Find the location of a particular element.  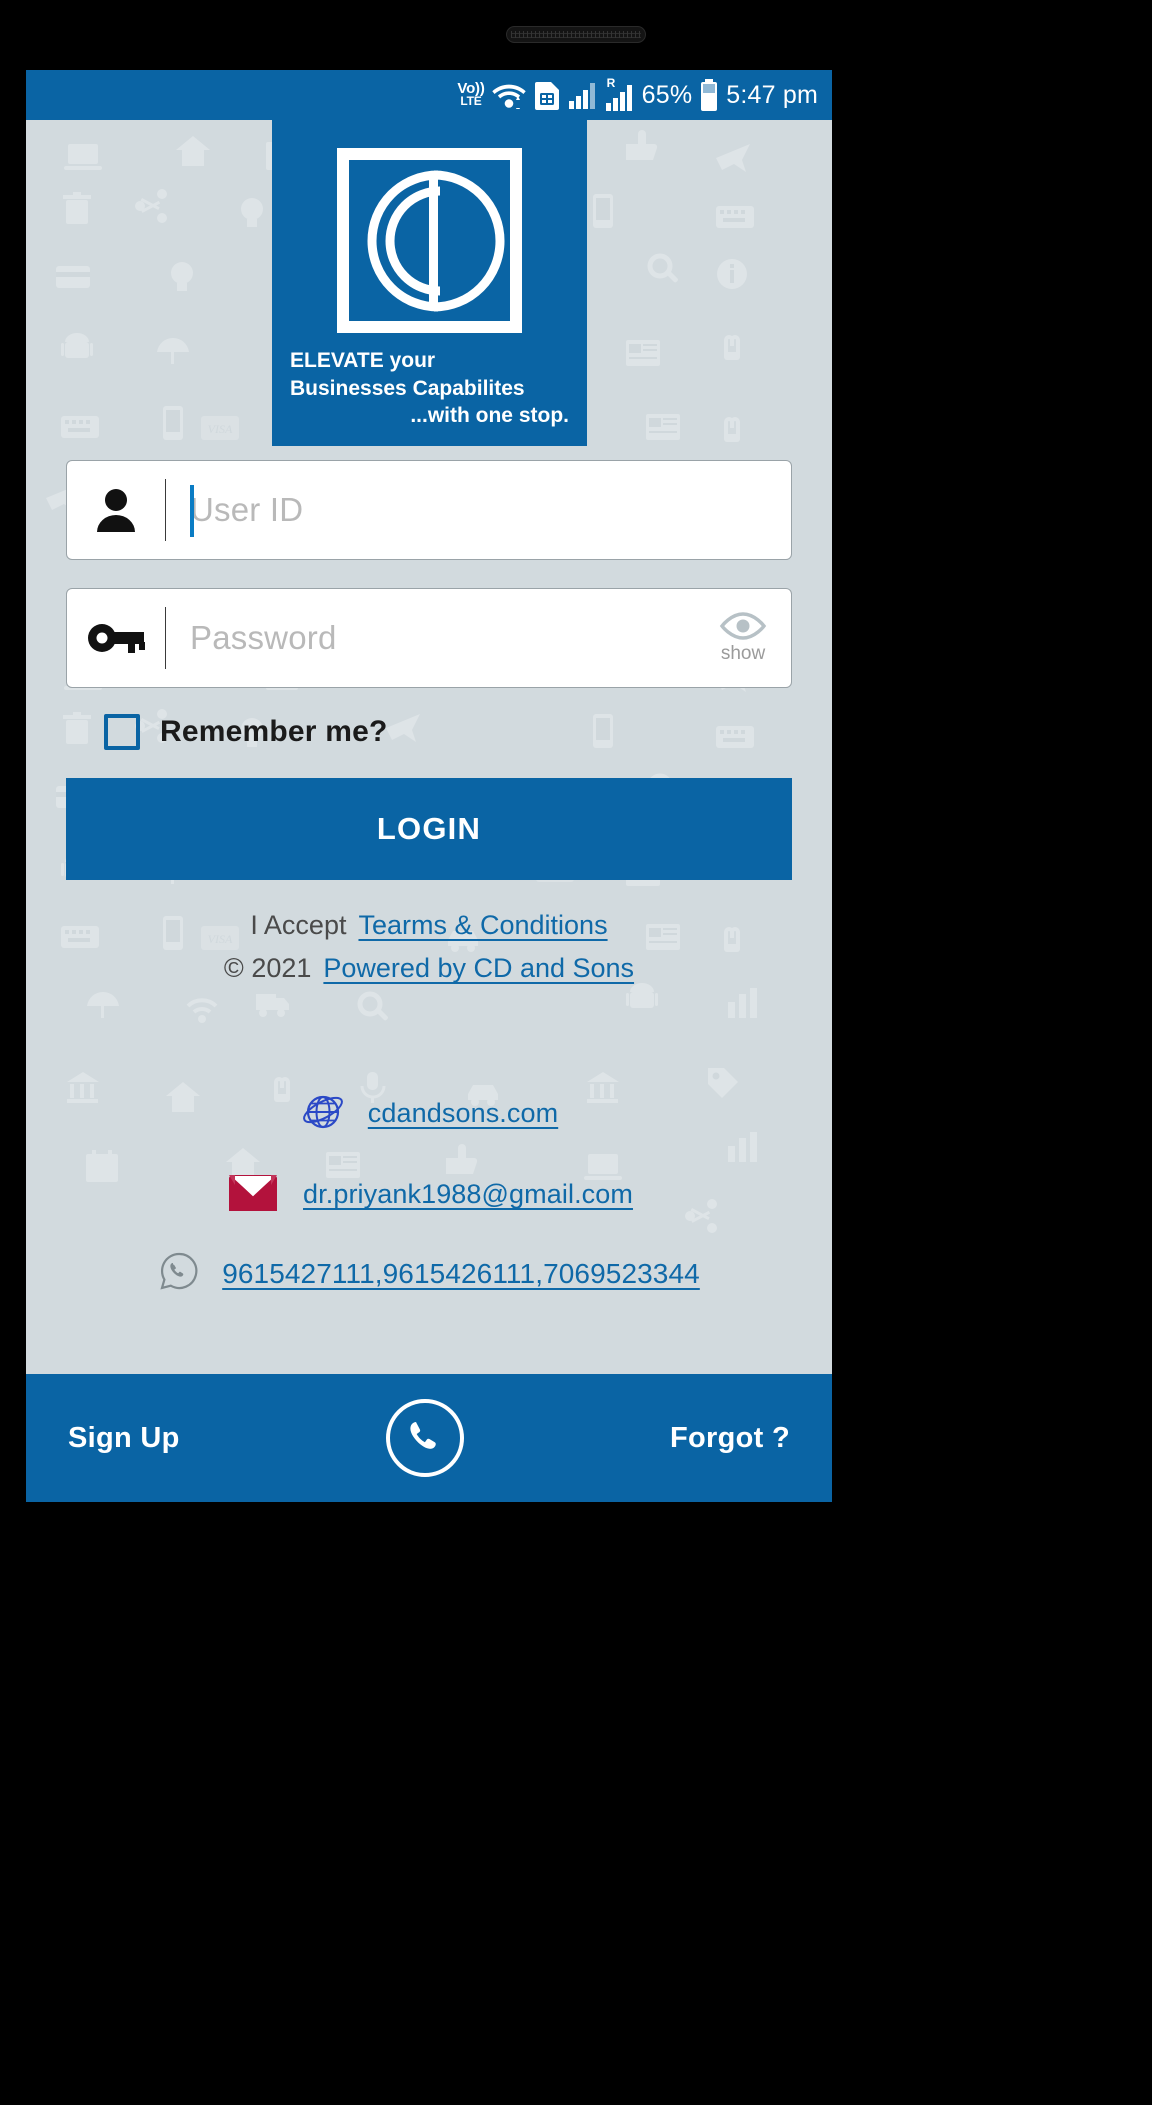

status-bar: Vo)) LTE R 65% 5:47 pm is located at coordinates (429, 95).